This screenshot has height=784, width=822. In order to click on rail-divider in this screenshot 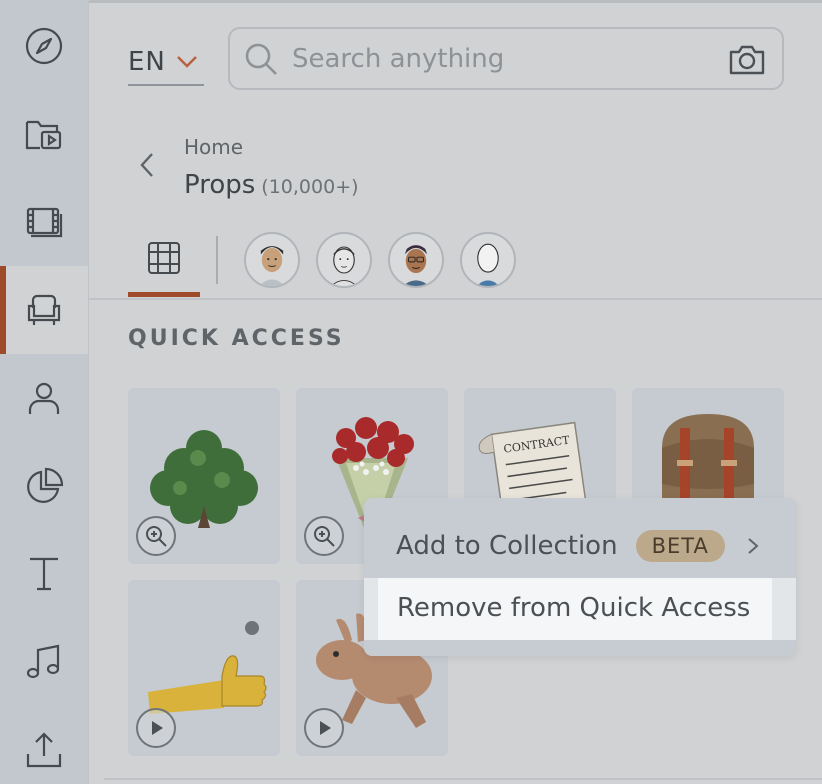, I will do `click(88, 392)`.